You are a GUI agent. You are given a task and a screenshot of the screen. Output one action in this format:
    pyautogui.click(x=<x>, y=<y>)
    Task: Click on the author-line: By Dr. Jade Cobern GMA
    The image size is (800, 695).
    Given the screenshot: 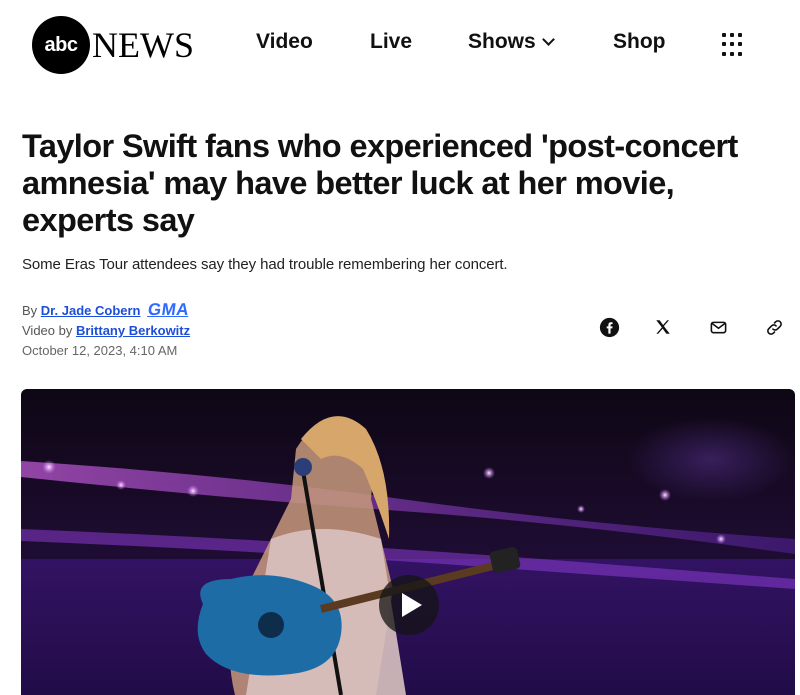 What is the action you would take?
    pyautogui.click(x=106, y=310)
    